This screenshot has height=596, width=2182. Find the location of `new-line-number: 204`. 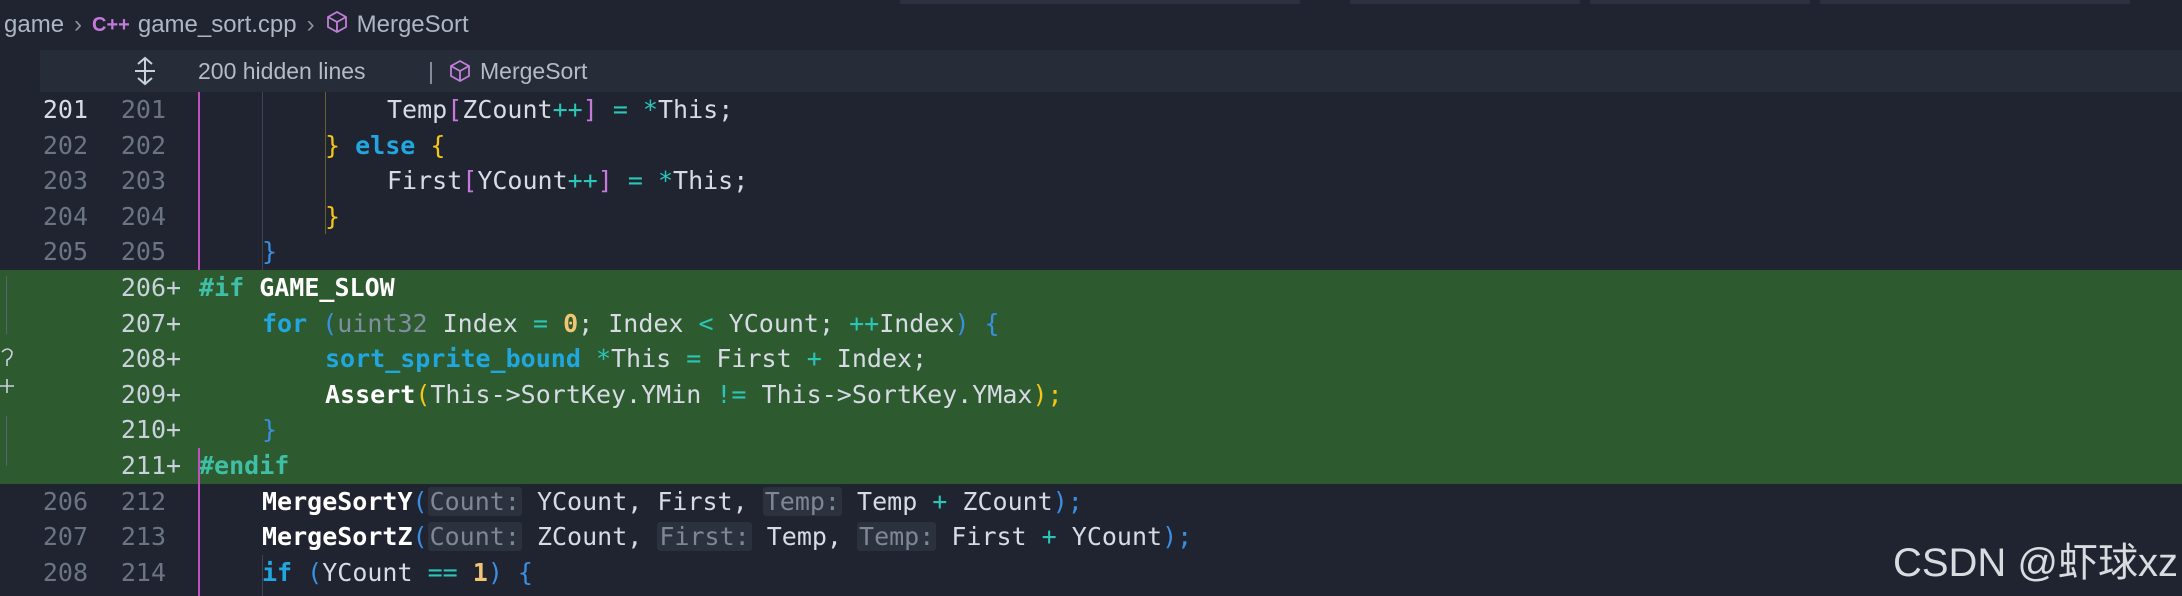

new-line-number: 204 is located at coordinates (143, 216).